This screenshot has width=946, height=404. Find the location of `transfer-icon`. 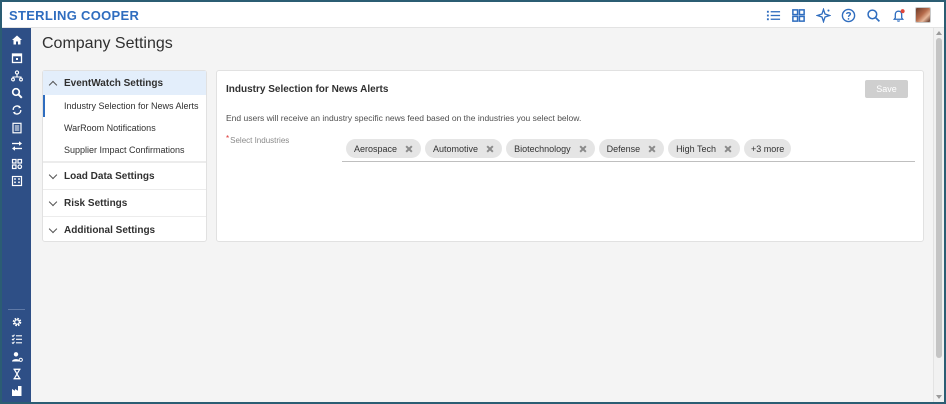

transfer-icon is located at coordinates (16, 145).